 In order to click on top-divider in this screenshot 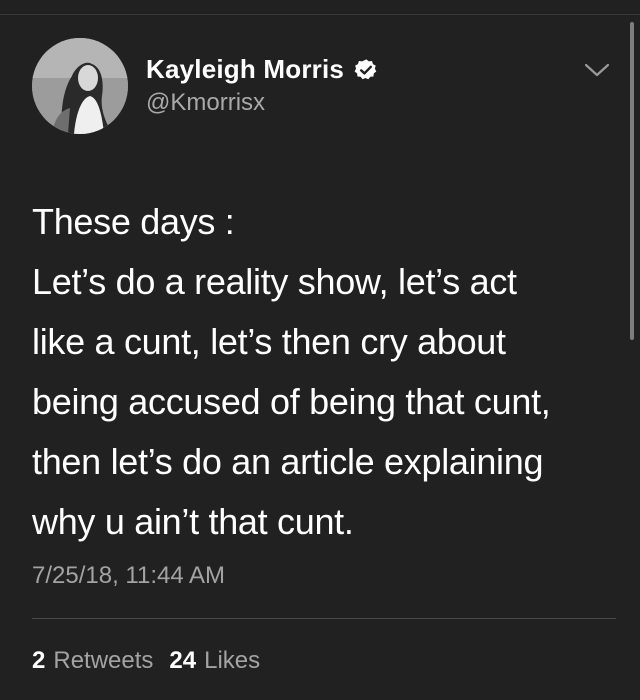, I will do `click(320, 14)`.